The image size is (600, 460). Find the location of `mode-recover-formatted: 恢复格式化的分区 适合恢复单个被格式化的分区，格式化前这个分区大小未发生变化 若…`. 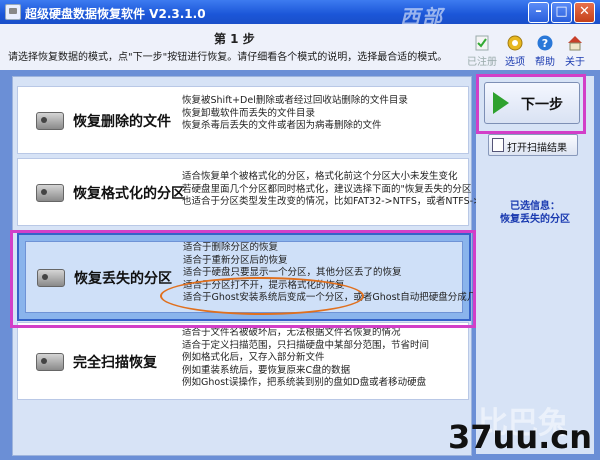

mode-recover-formatted: 恢复格式化的分区 适合恢复单个被格式化的分区，格式化前这个分区大小未发生变化 若… is located at coordinates (254, 192).